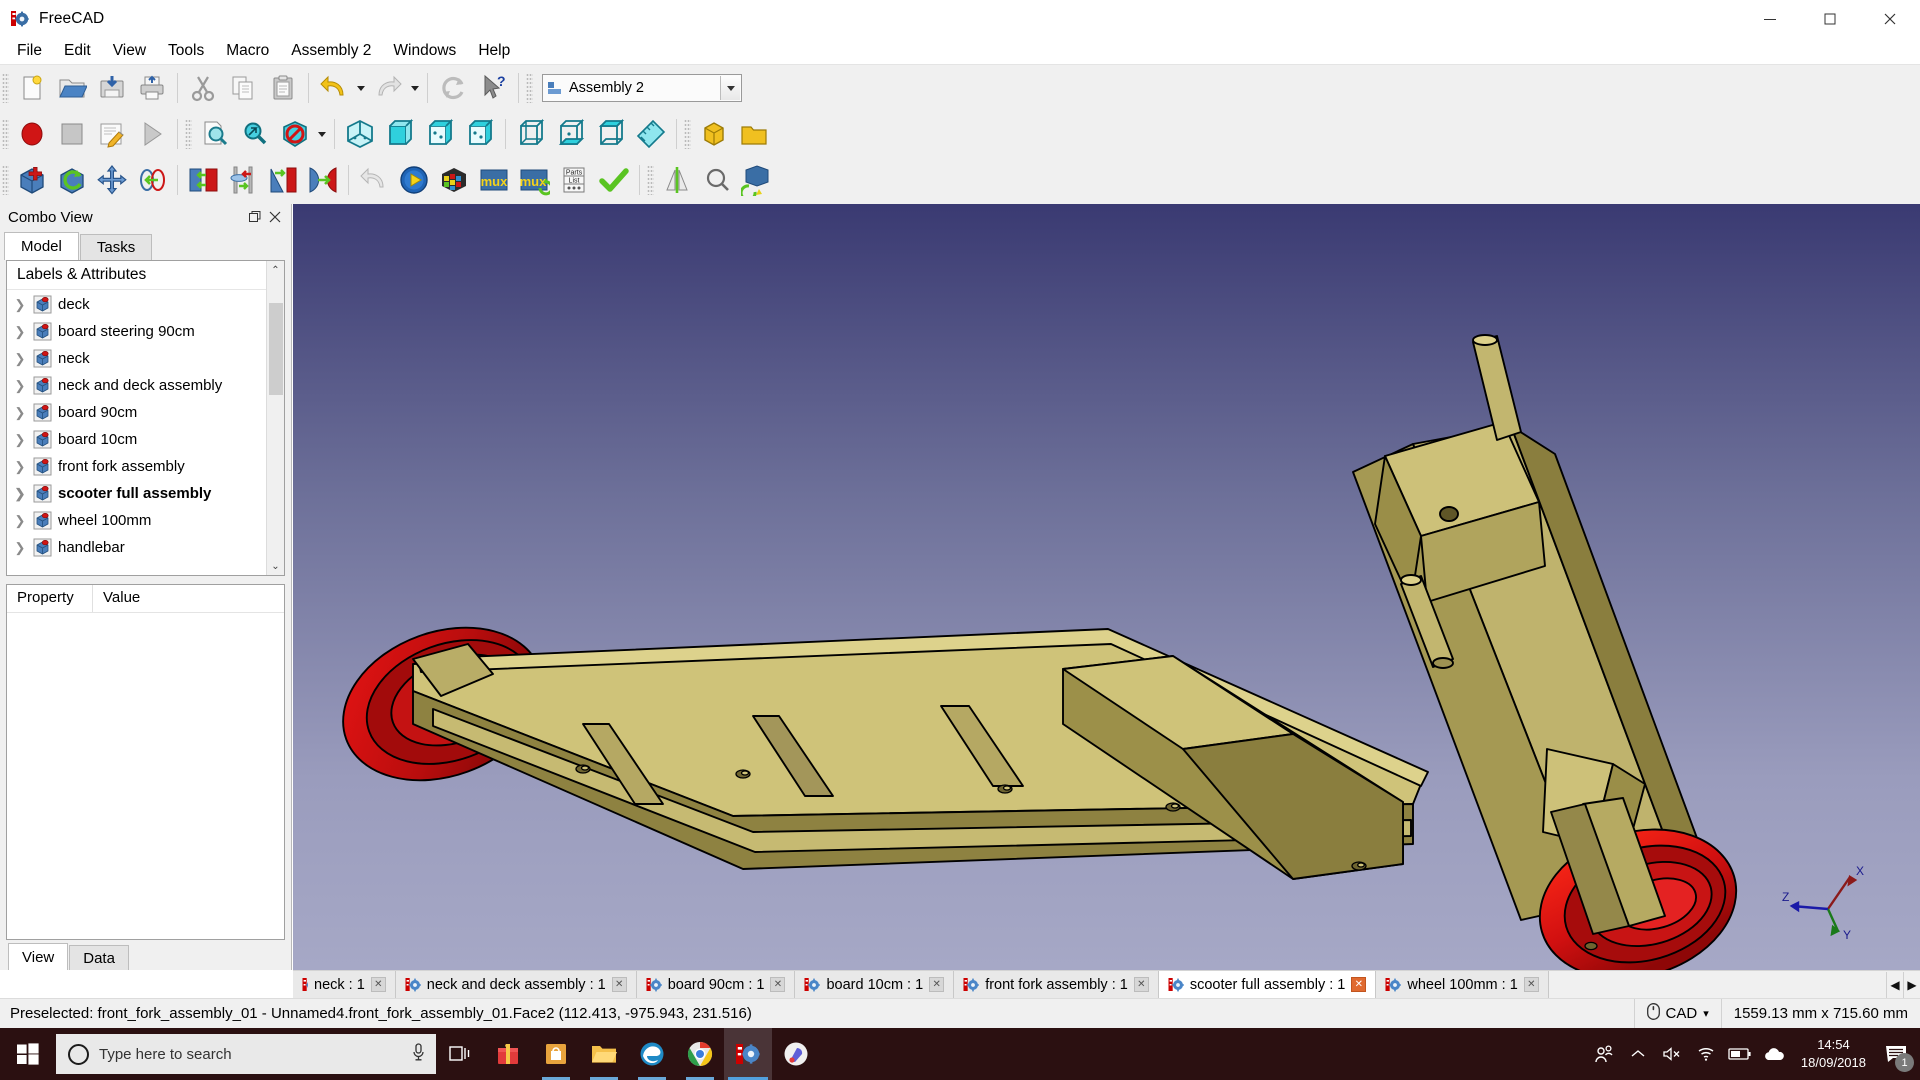 The height and width of the screenshot is (1080, 1920). Describe the element at coordinates (400, 134) in the screenshot. I see `front-view-icon` at that location.